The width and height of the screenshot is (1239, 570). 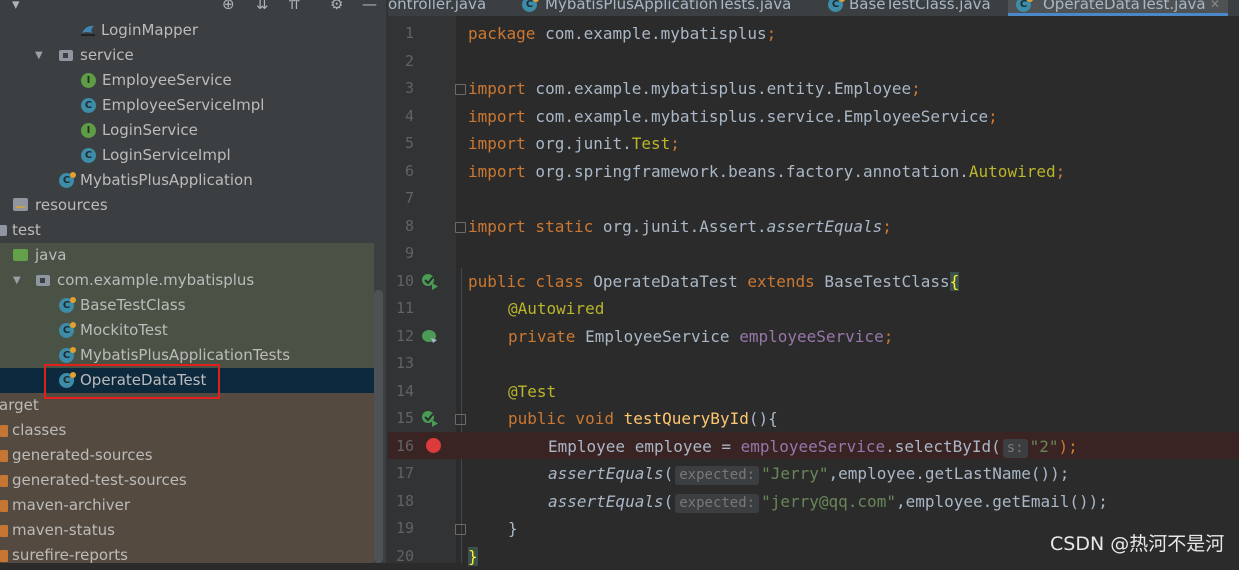 I want to click on tree-item-maven-archiver: maven-archiver, so click(x=187, y=505).